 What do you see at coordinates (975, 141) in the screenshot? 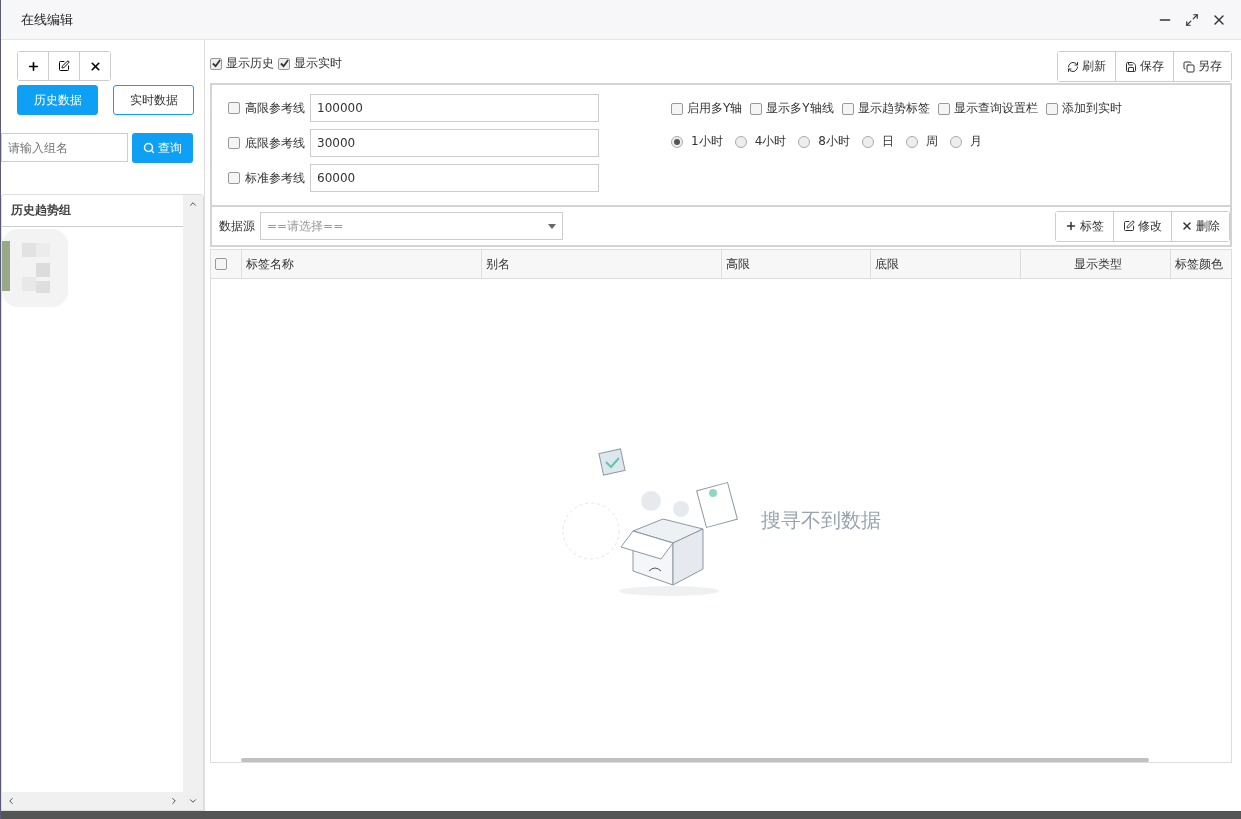
I see `radio-label: 月` at bounding box center [975, 141].